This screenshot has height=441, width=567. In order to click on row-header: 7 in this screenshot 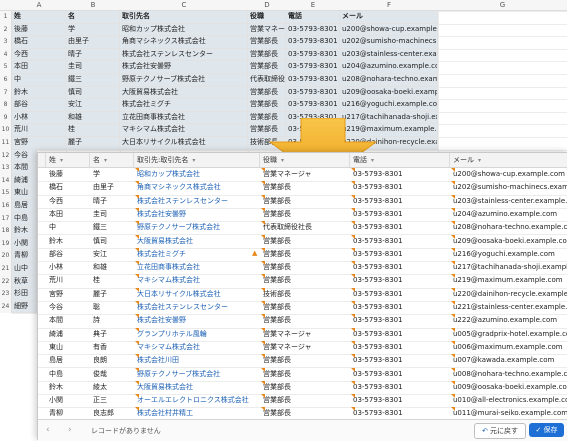, I will do `click(6, 93)`.